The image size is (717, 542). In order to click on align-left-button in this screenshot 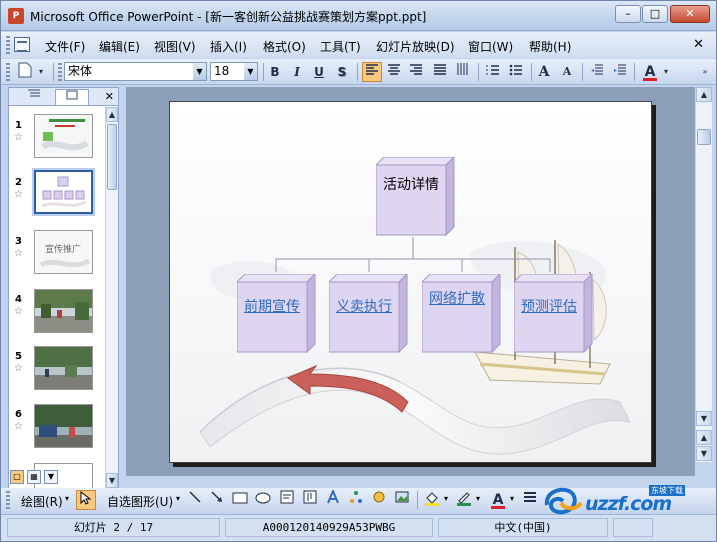, I will do `click(372, 72)`.